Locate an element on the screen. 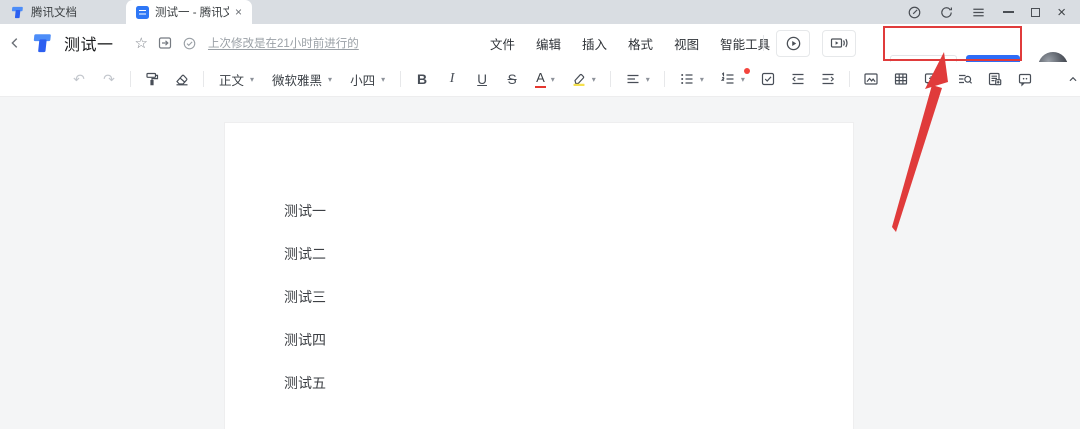 The width and height of the screenshot is (1080, 429). minimize-icon is located at coordinates (1009, 12).